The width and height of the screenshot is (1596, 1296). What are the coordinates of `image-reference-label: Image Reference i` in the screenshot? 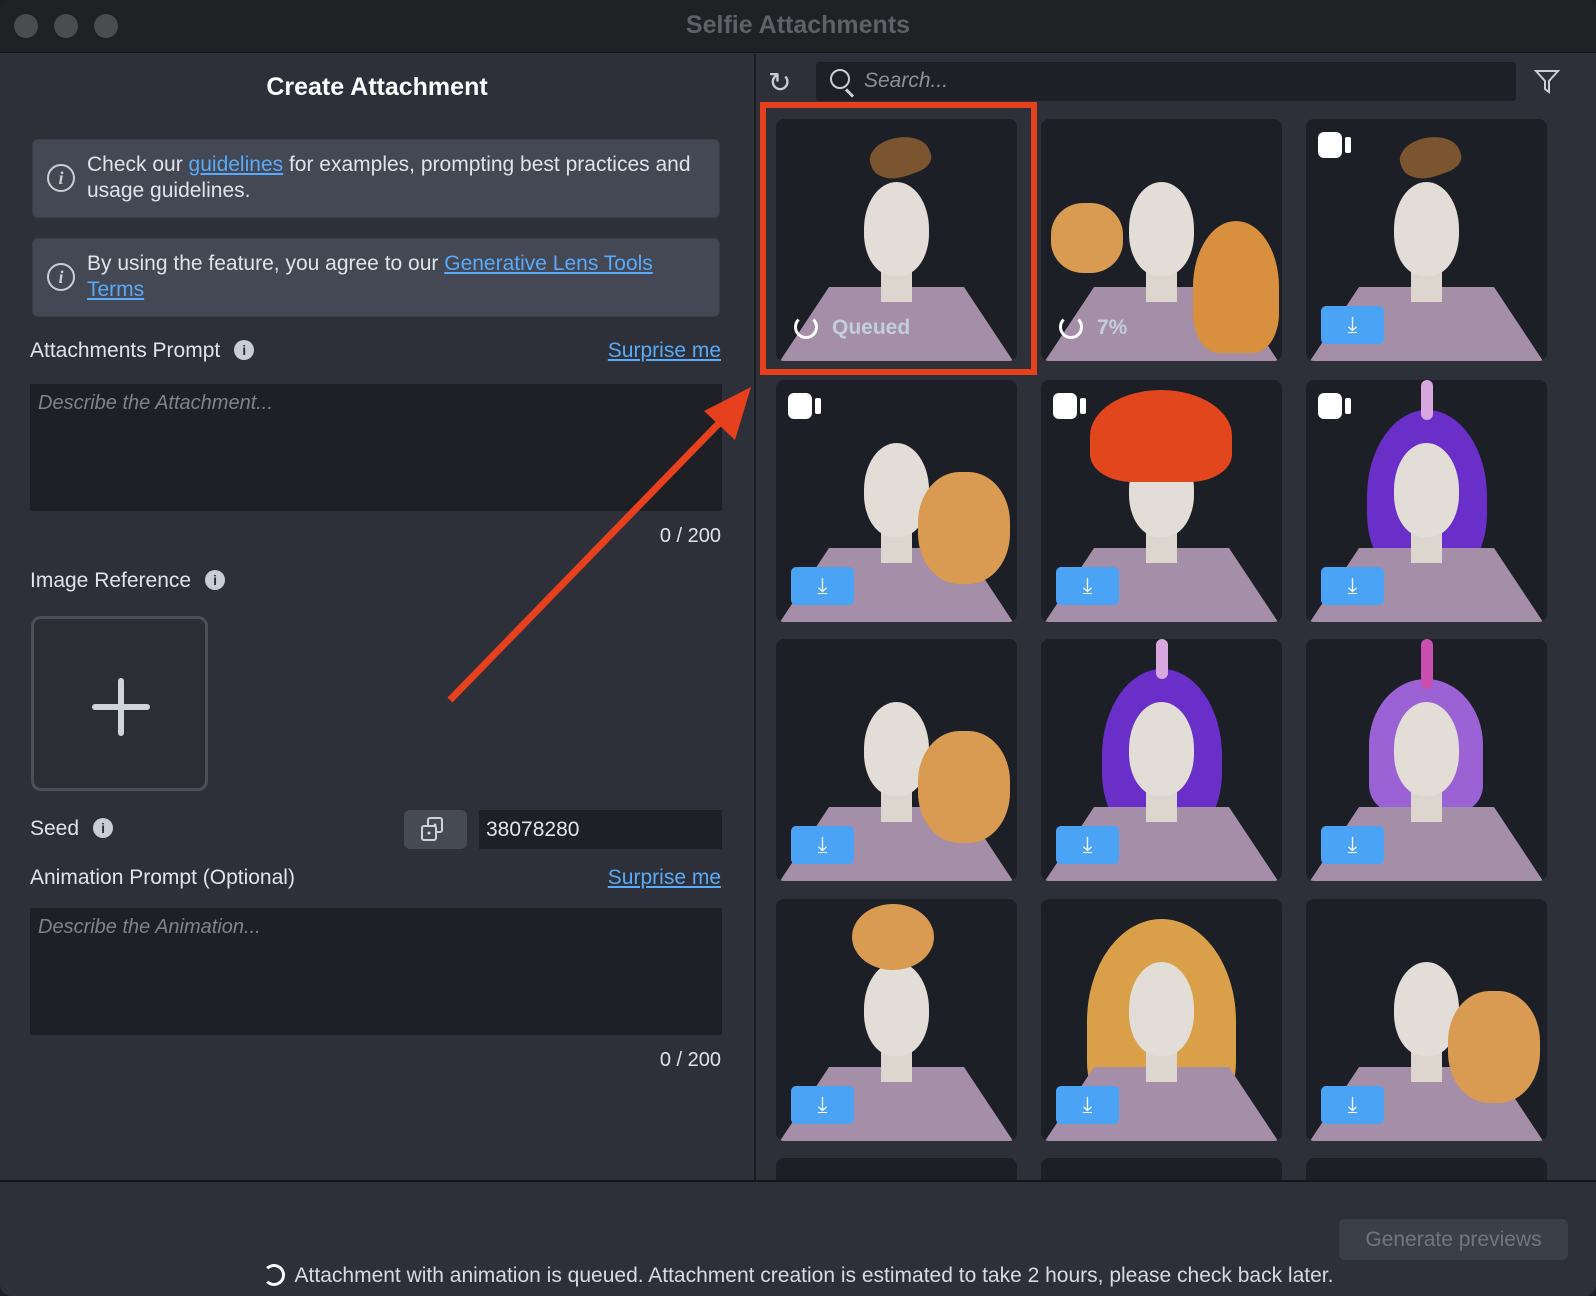 It's located at (128, 581).